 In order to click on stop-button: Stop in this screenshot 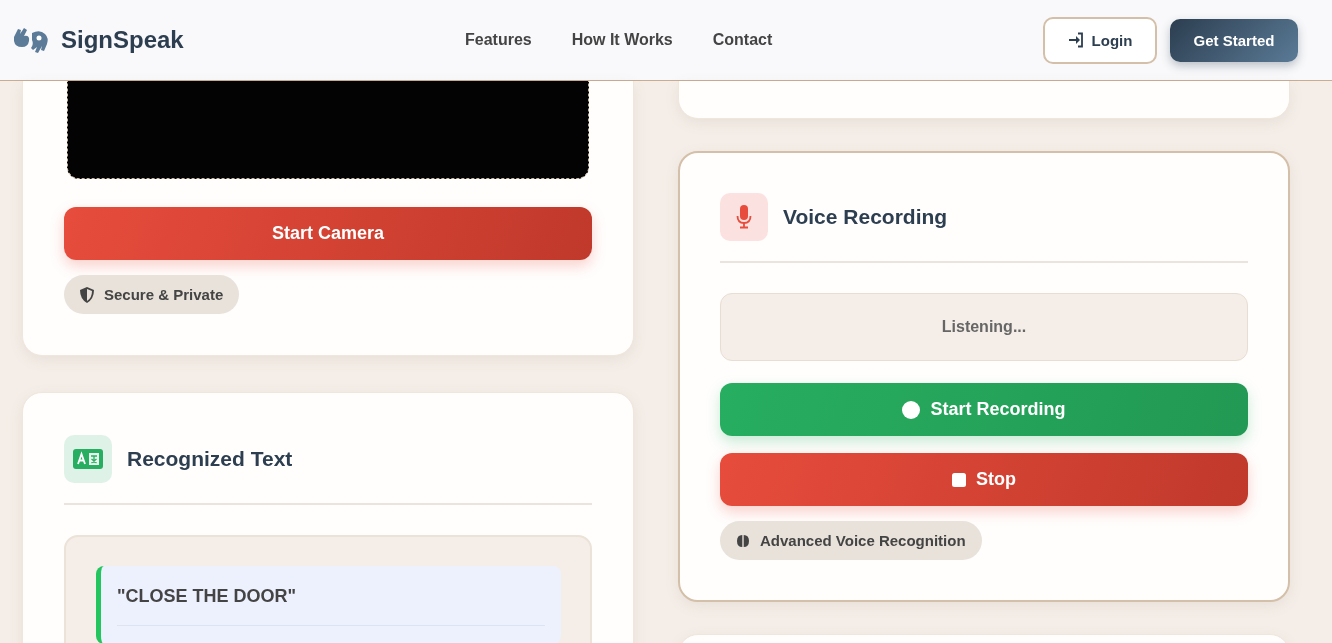, I will do `click(984, 479)`.